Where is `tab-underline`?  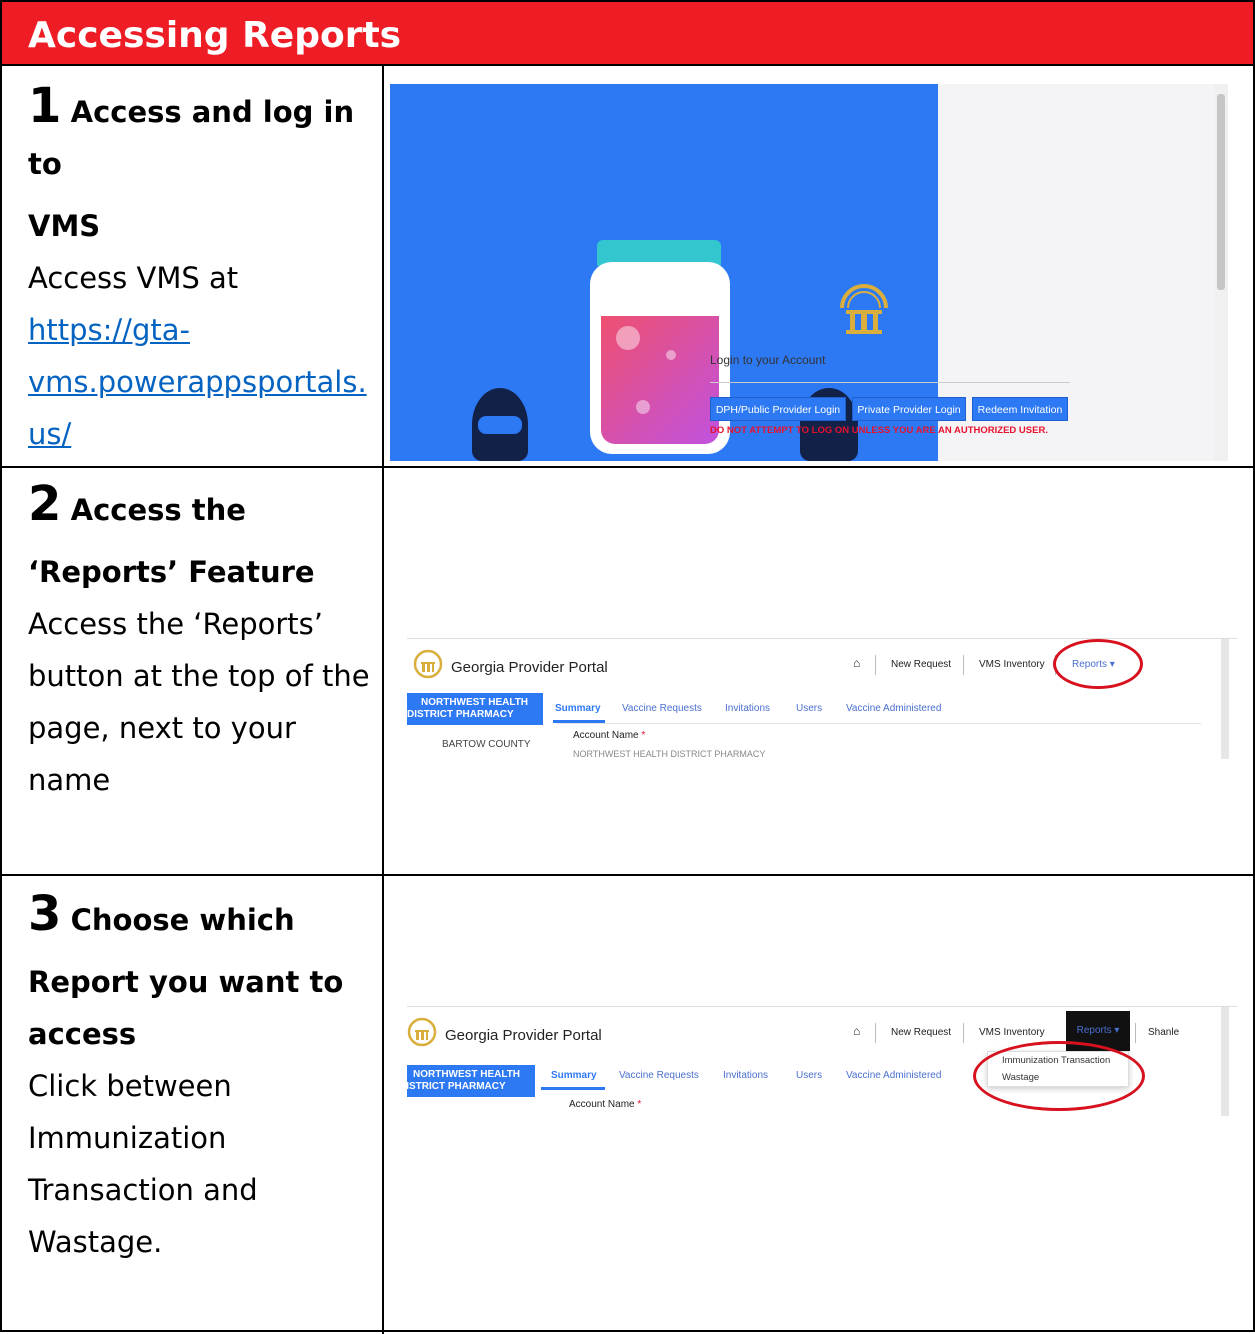 tab-underline is located at coordinates (573, 1088).